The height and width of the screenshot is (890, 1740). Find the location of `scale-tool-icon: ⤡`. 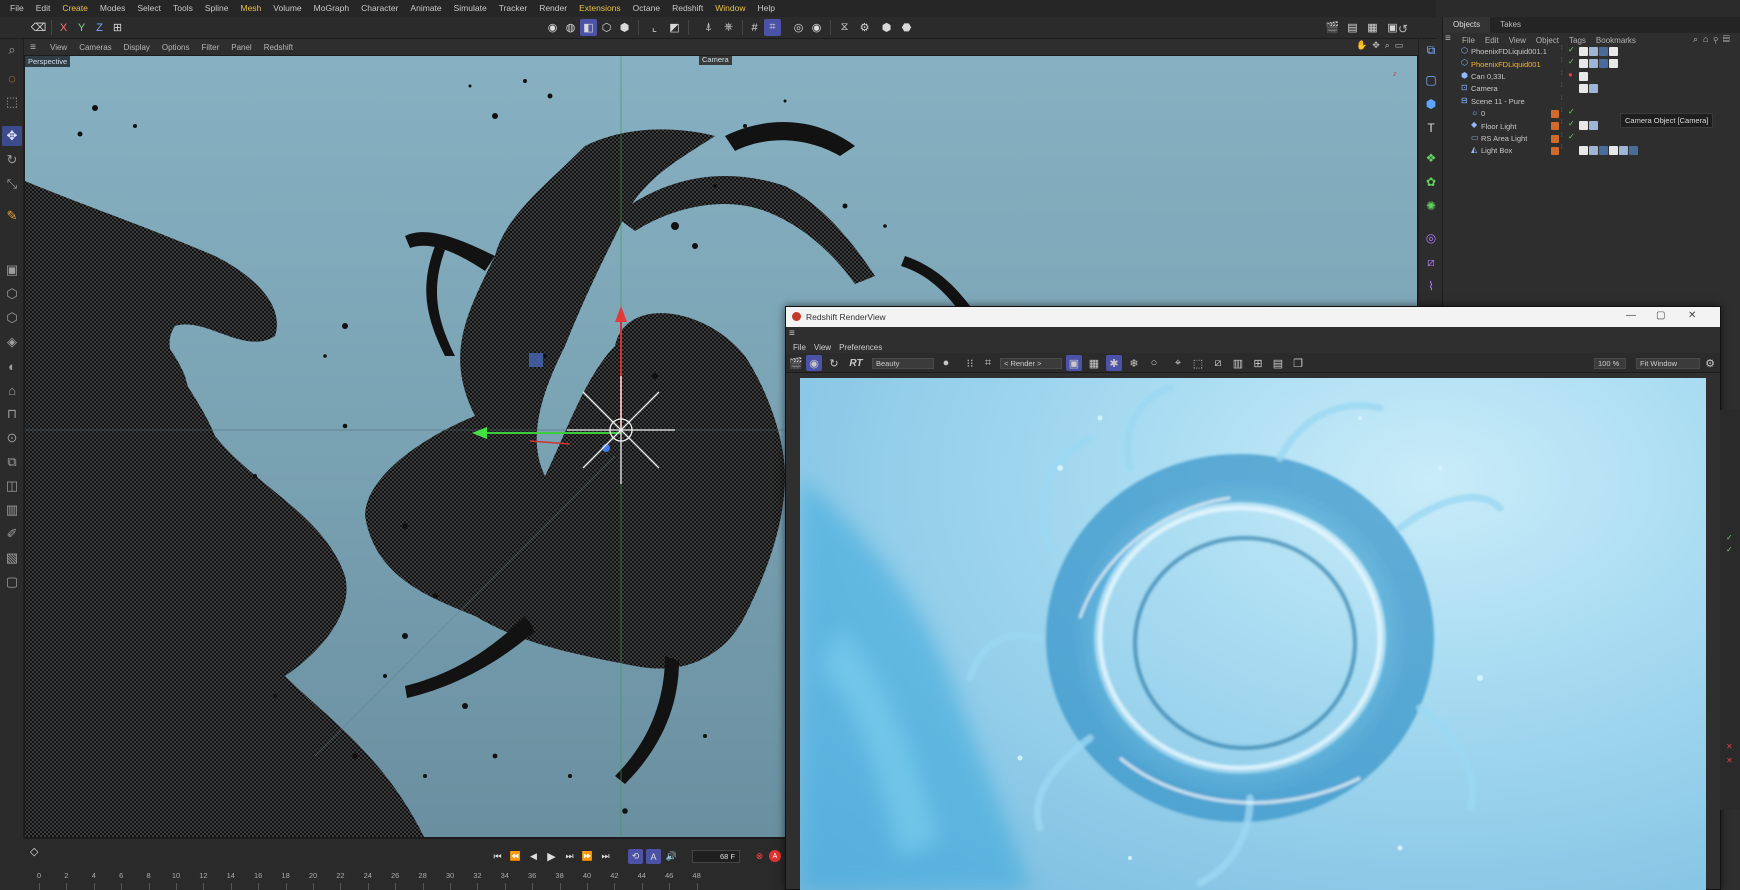

scale-tool-icon: ⤡ is located at coordinates (12, 184).